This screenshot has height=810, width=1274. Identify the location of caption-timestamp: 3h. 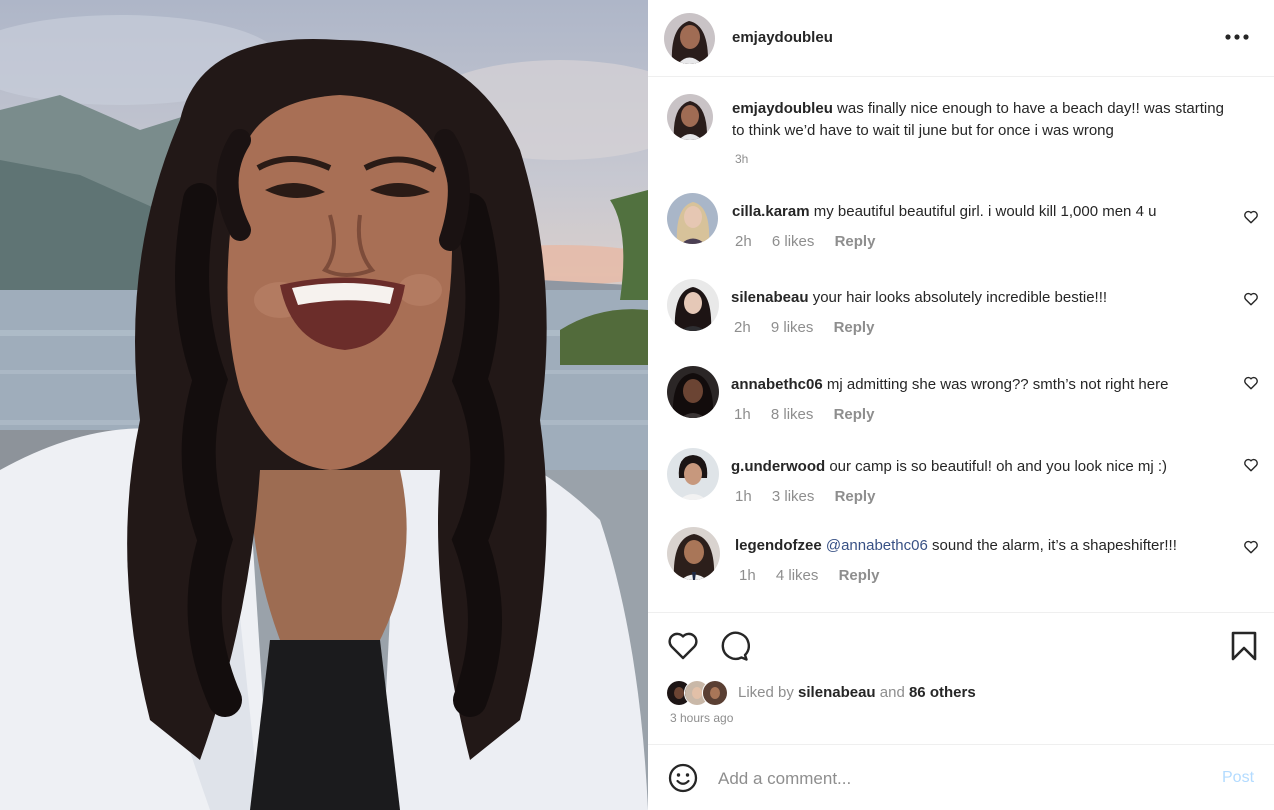
(742, 159).